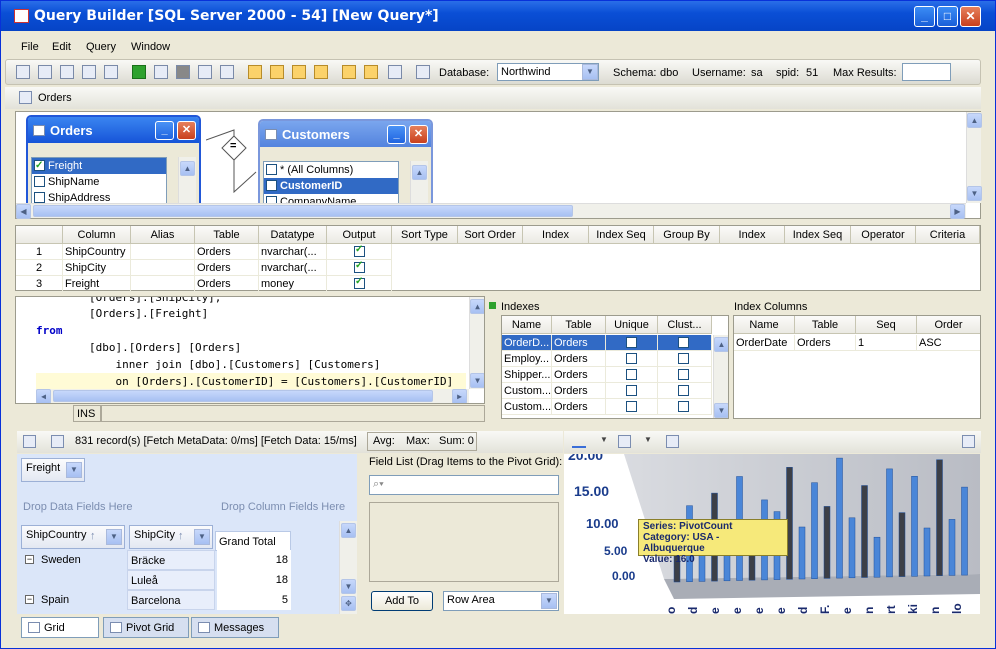 This screenshot has width=996, height=649. Describe the element at coordinates (402, 601) in the screenshot. I see `add-to-button: Add To` at that location.